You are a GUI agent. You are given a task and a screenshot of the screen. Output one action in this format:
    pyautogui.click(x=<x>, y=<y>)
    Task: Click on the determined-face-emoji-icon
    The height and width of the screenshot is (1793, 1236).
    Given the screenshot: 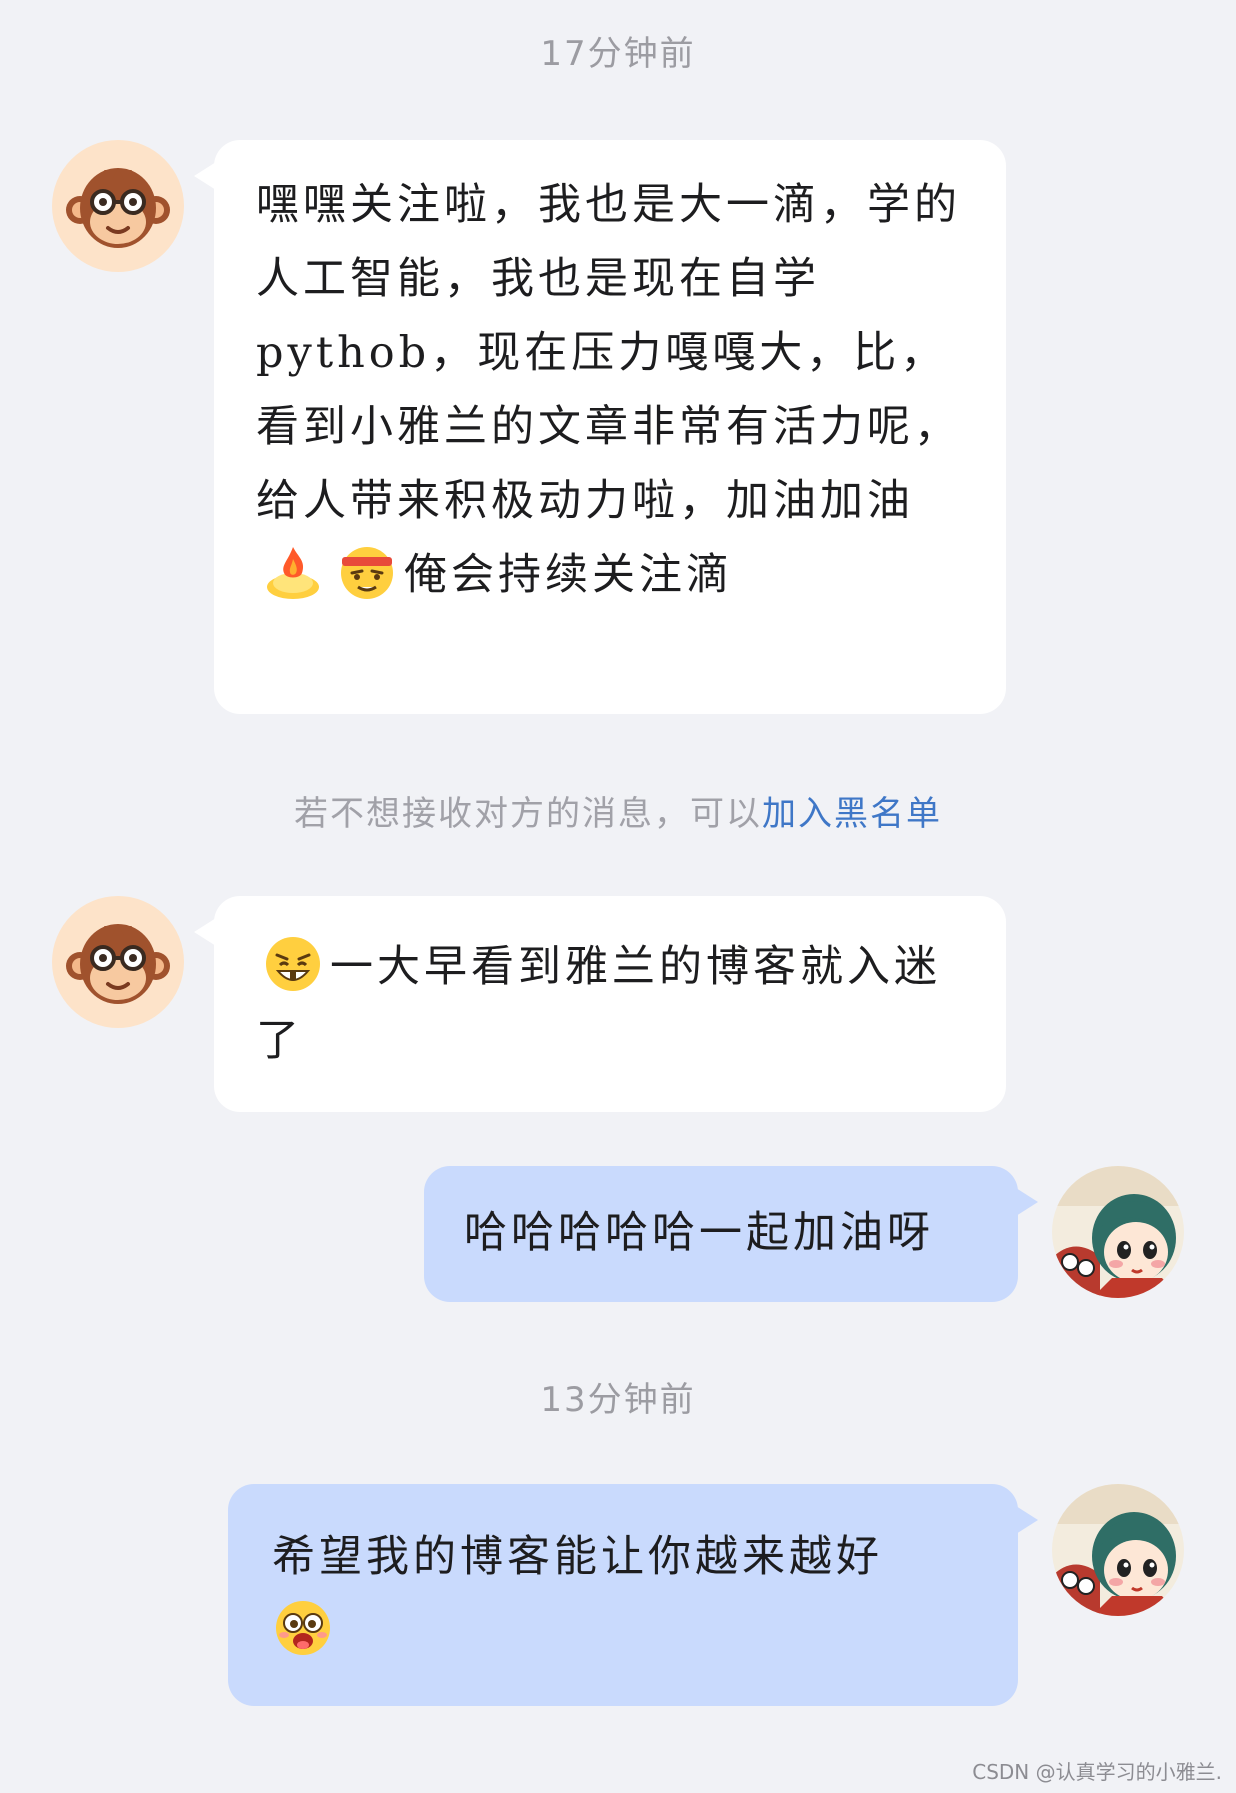 What is the action you would take?
    pyautogui.click(x=367, y=572)
    